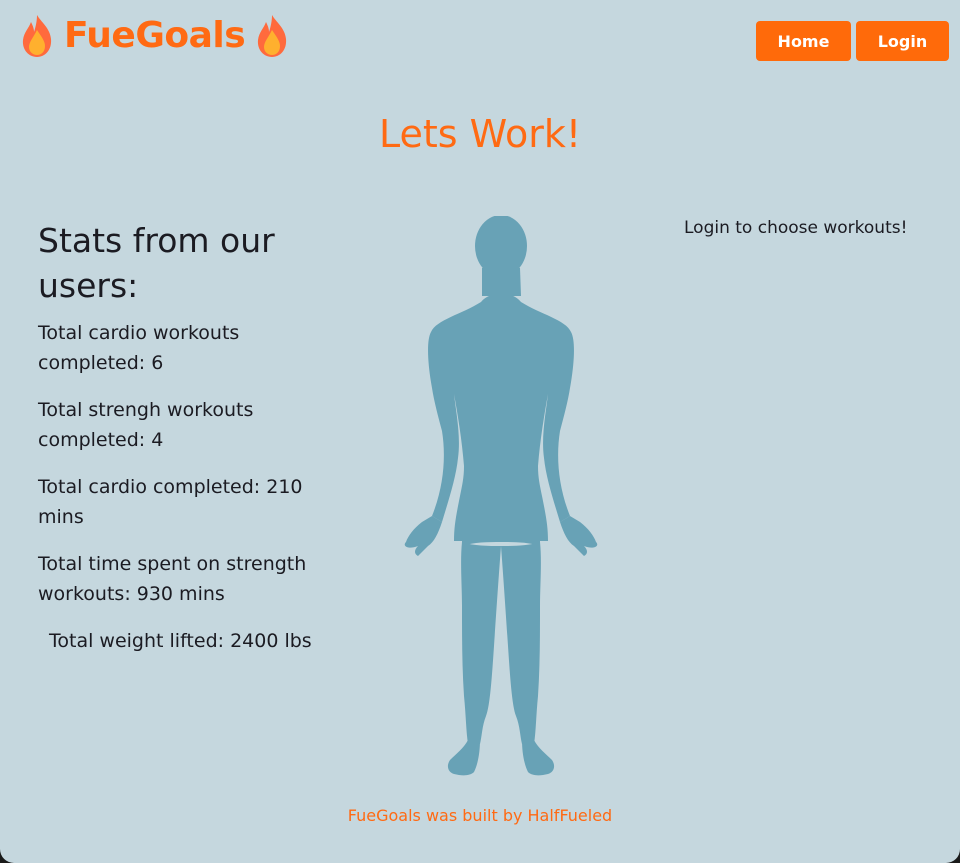 The width and height of the screenshot is (960, 863). I want to click on top-nav: Home Login, so click(852, 41).